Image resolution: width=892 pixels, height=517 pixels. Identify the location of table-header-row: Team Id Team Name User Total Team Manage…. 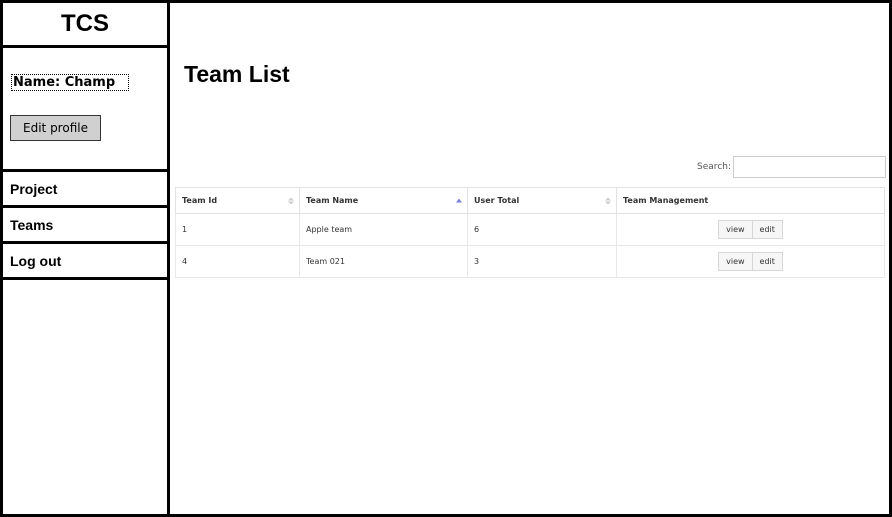
(530, 200).